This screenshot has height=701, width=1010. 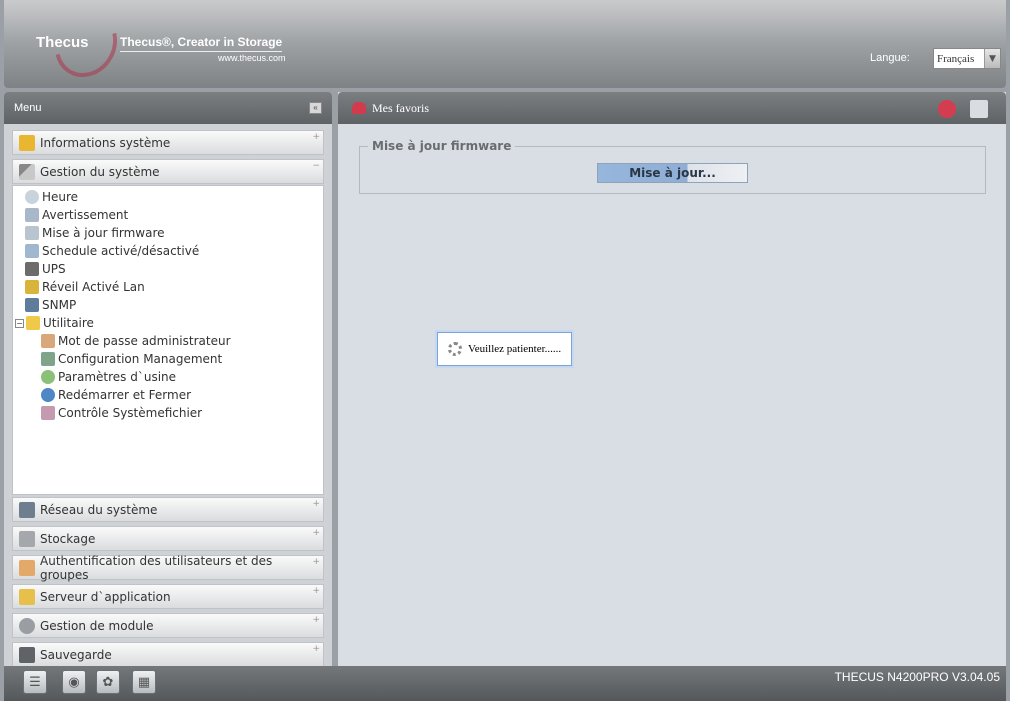 I want to click on menu-section-backup: Sauvegarde +, so click(x=168, y=654).